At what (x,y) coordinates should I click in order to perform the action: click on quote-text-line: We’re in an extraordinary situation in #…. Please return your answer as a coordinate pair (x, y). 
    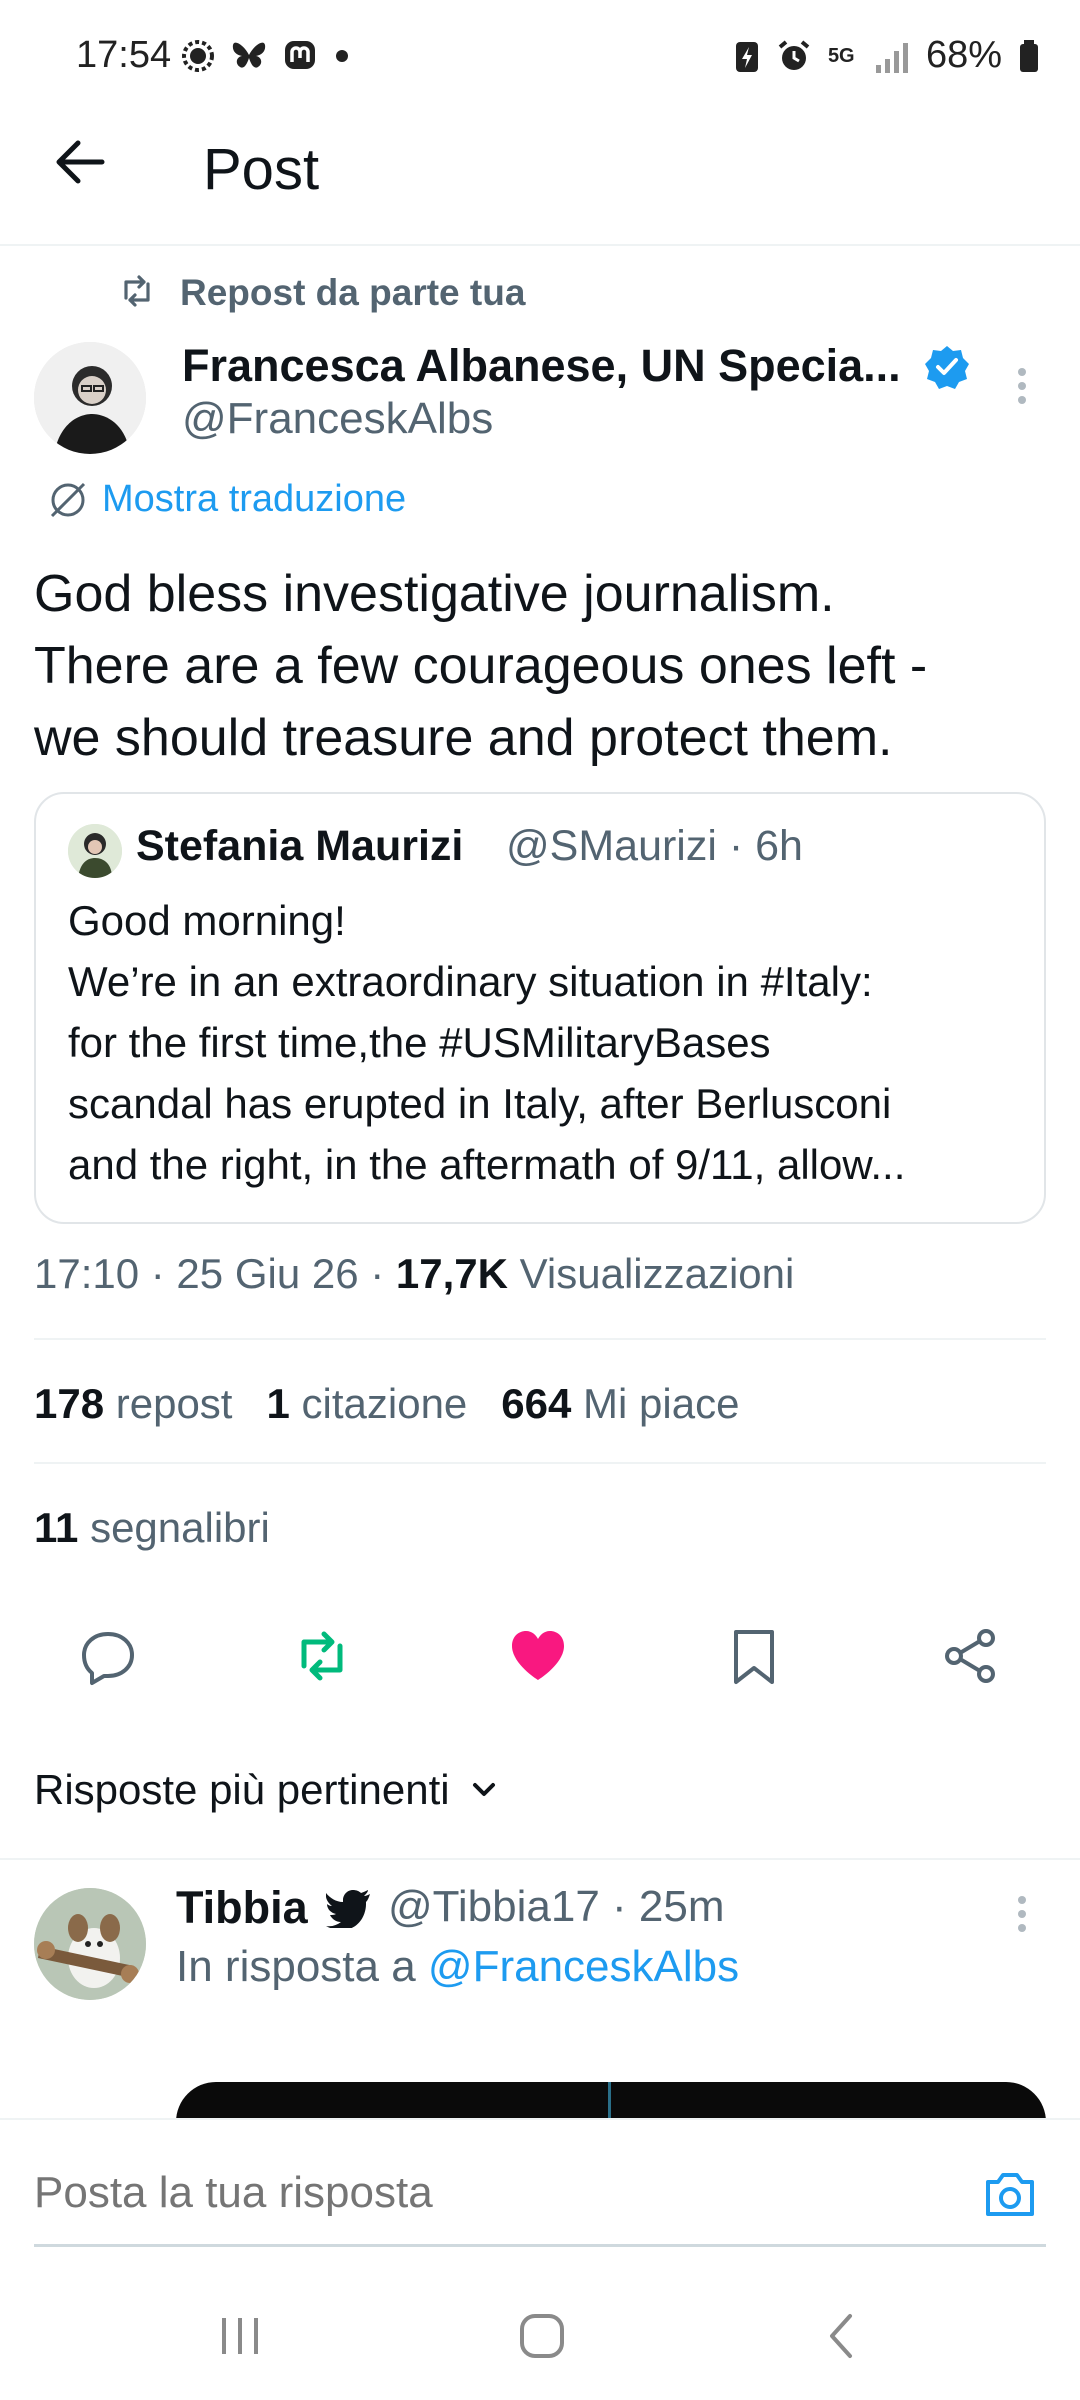
    Looking at the image, I should click on (470, 981).